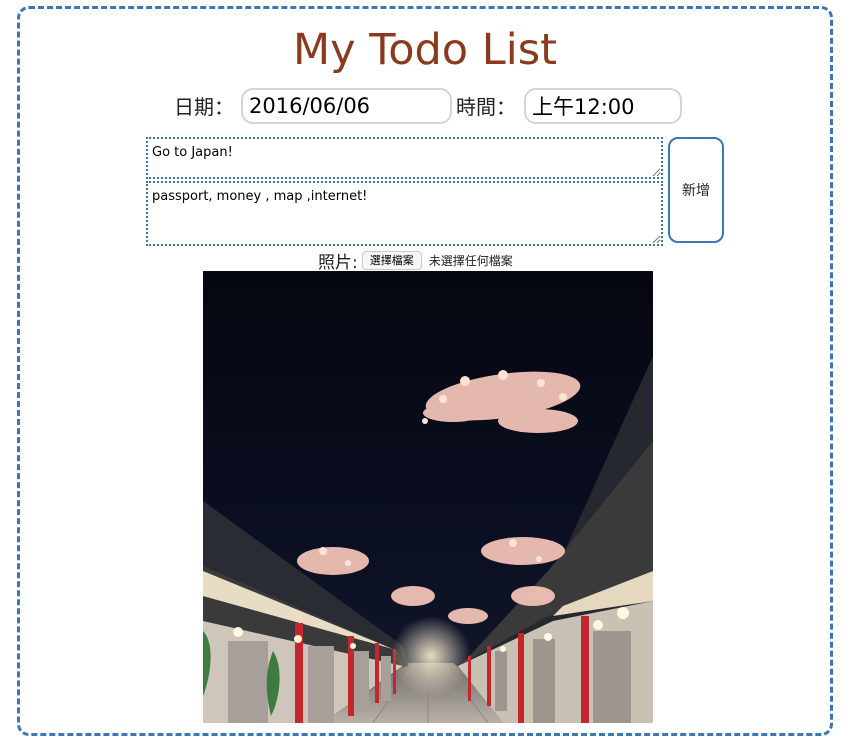 The width and height of the screenshot is (850, 745). I want to click on photo-label: 照片:, so click(338, 262).